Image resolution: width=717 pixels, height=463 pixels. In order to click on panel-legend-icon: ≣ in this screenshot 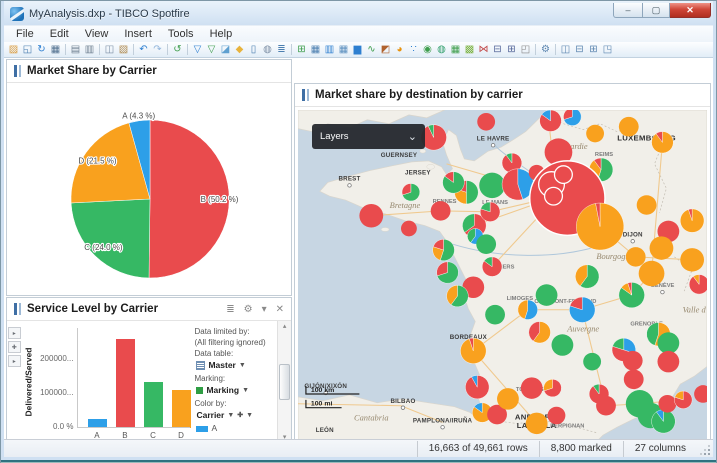, I will do `click(230, 309)`.